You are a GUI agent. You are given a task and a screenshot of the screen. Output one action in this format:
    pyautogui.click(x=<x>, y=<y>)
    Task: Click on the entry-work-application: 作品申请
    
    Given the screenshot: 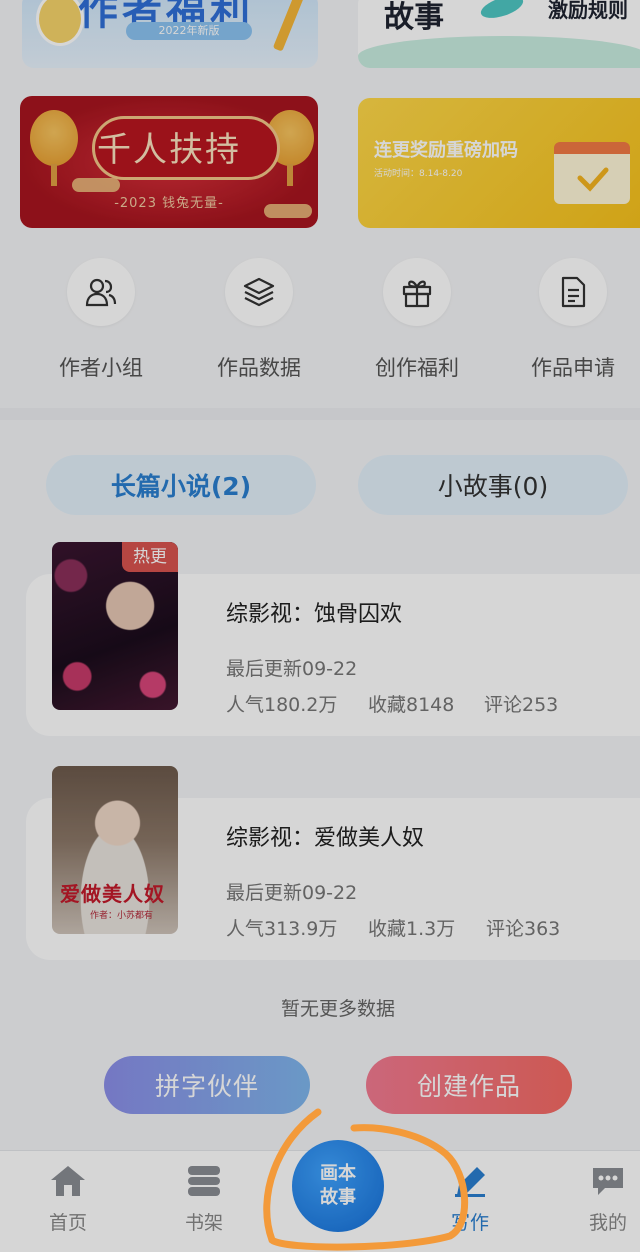 What is the action you would take?
    pyautogui.click(x=569, y=320)
    